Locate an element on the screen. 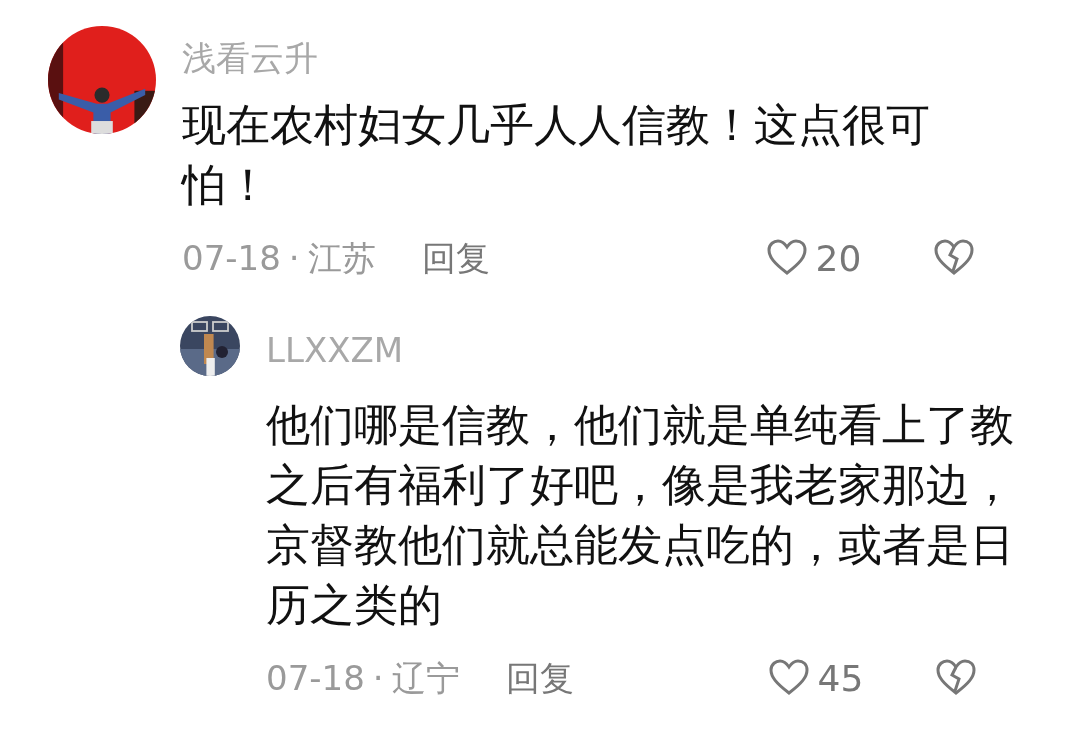 This screenshot has height=742, width=1080. username: 浅看云升 is located at coordinates (579, 58).